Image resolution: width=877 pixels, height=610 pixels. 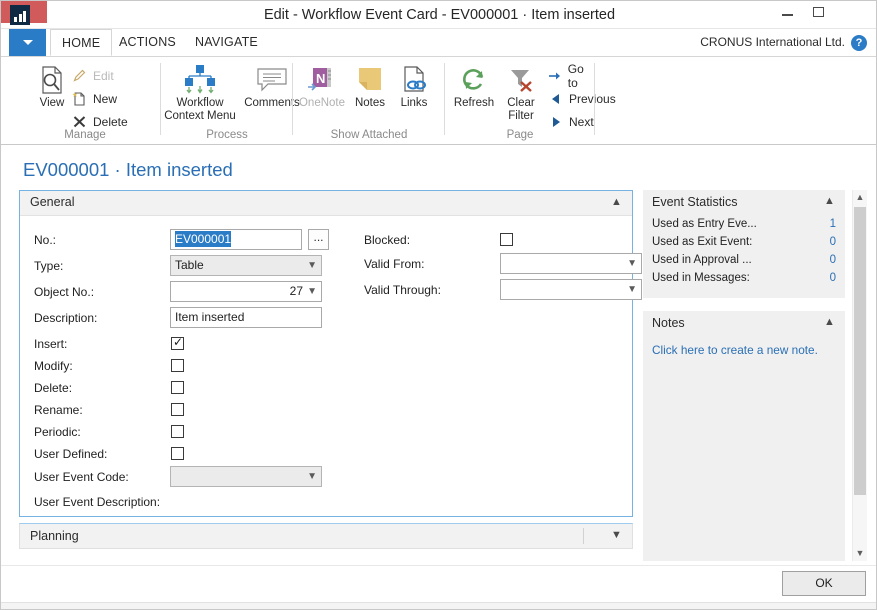 What do you see at coordinates (236, 239) in the screenshot?
I see `no-input: EV000001` at bounding box center [236, 239].